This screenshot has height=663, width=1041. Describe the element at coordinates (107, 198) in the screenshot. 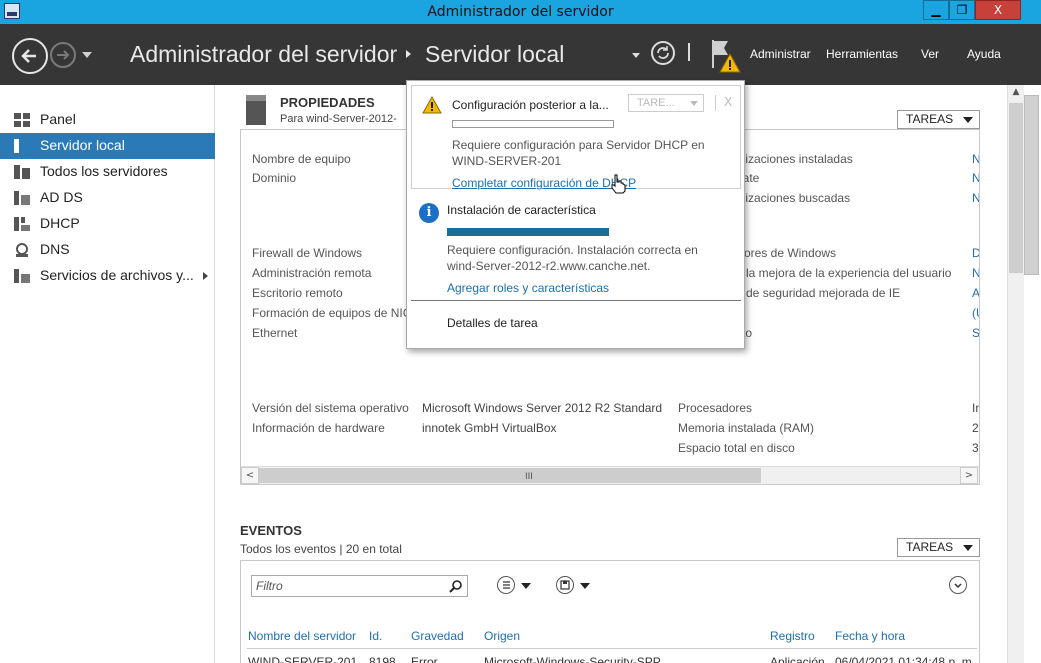

I see `sidebar-item-ad-ds: AD DS` at that location.